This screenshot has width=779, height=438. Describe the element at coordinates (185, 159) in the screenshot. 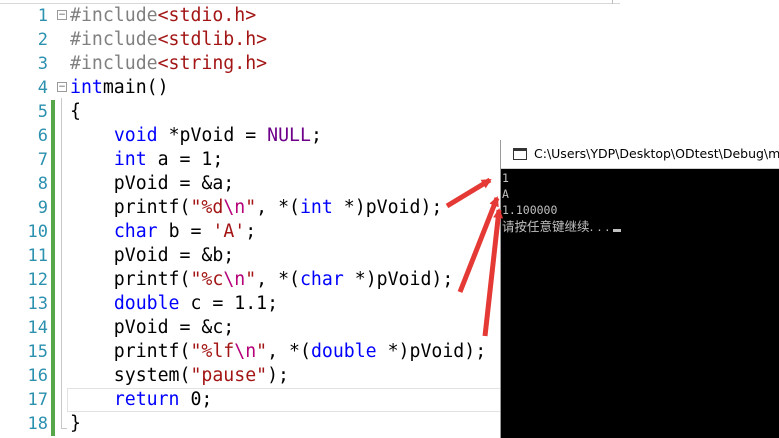

I see `code-token: a = 1;` at that location.